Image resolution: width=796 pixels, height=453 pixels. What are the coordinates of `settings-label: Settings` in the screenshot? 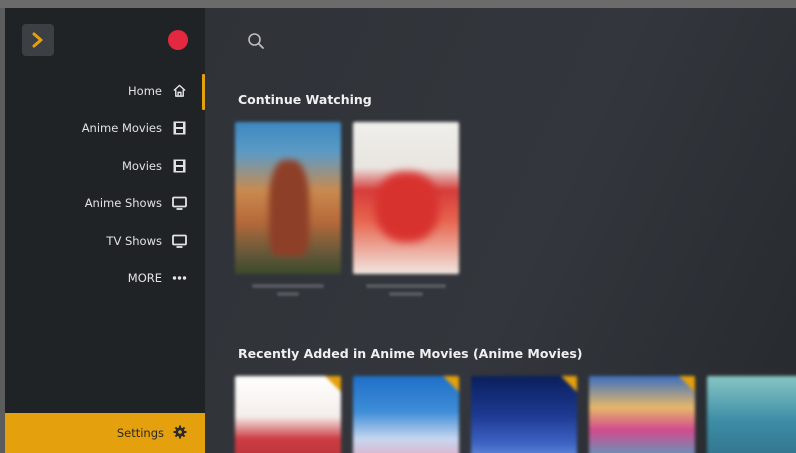 It's located at (140, 433).